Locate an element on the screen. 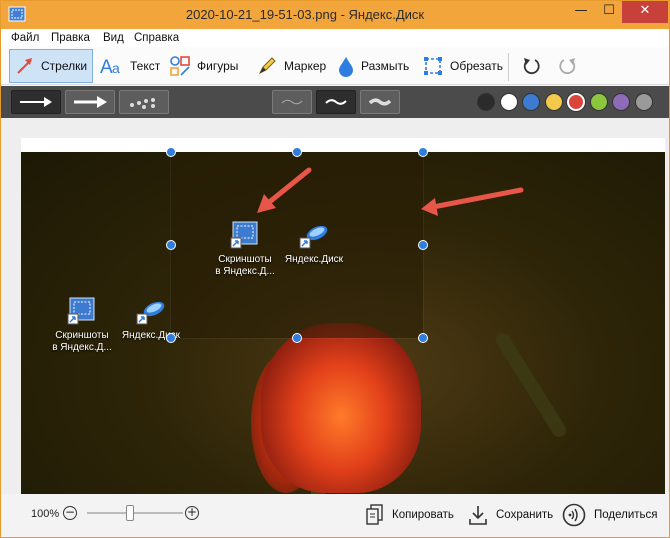  shapes-icon is located at coordinates (180, 66).